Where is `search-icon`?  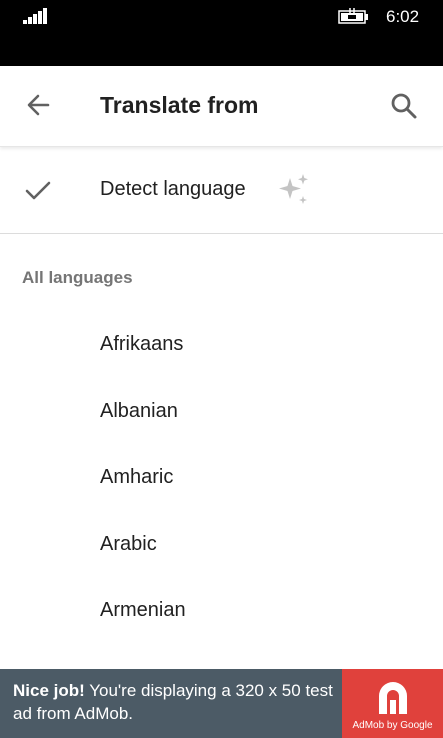 search-icon is located at coordinates (404, 106).